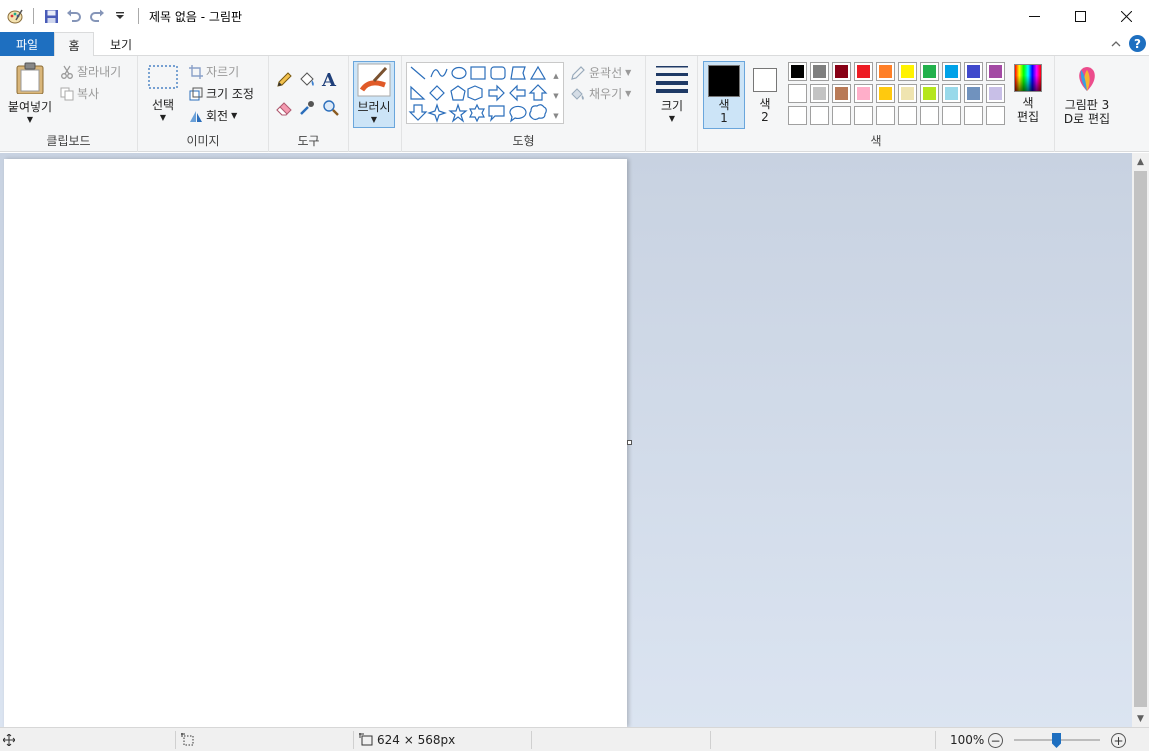  What do you see at coordinates (437, 113) in the screenshot?
I see `four-point-star-shape-icon` at bounding box center [437, 113].